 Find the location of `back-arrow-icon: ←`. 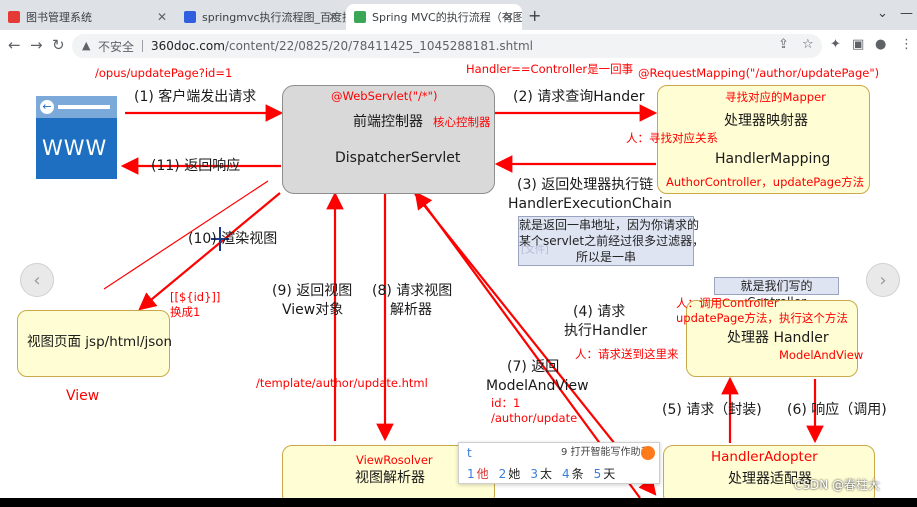

back-arrow-icon: ← is located at coordinates (47, 107).